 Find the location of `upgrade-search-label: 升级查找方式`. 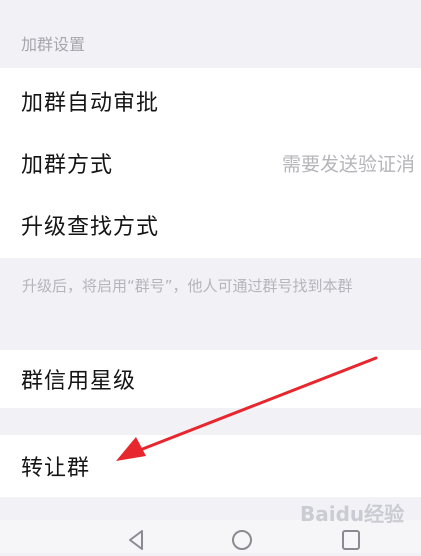

upgrade-search-label: 升级查找方式 is located at coordinates (90, 227).